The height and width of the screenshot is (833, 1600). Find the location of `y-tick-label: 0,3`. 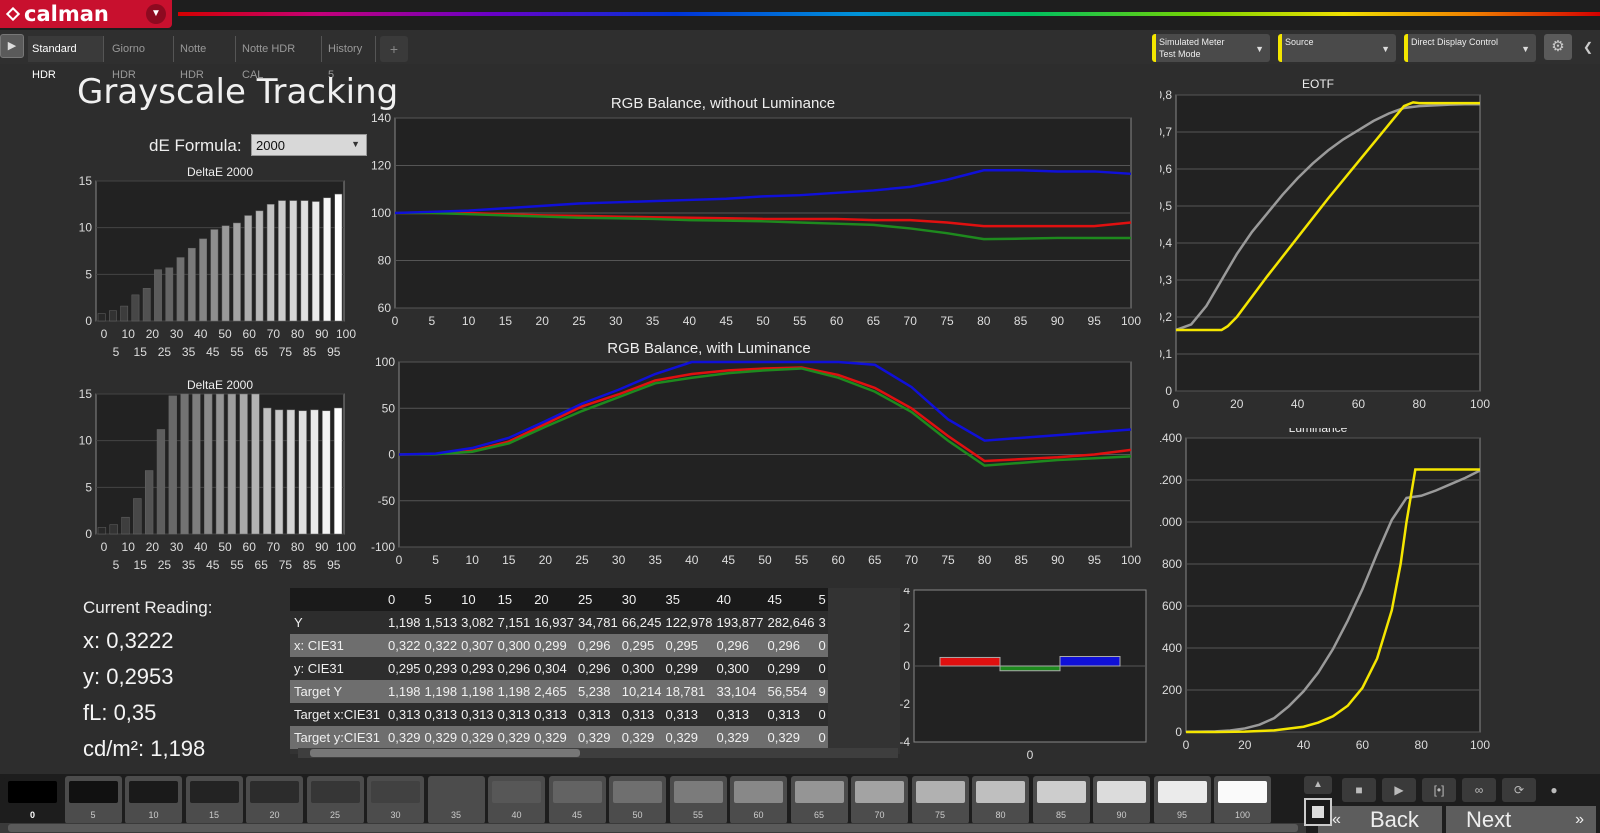

y-tick-label: 0,3 is located at coordinates (1166, 280).